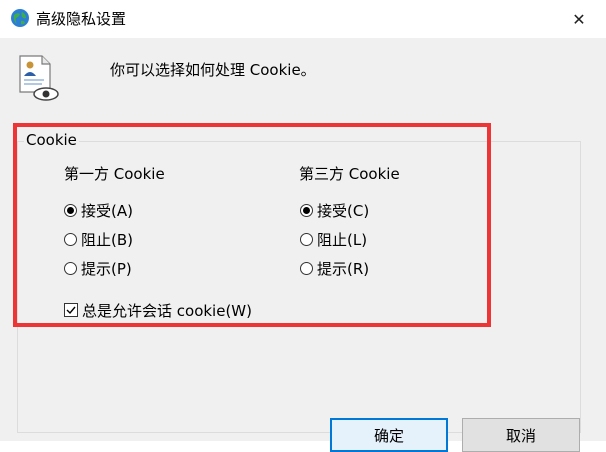 This screenshot has height=452, width=606. I want to click on first-party-accept-radio: 接受(A), so click(98, 210).